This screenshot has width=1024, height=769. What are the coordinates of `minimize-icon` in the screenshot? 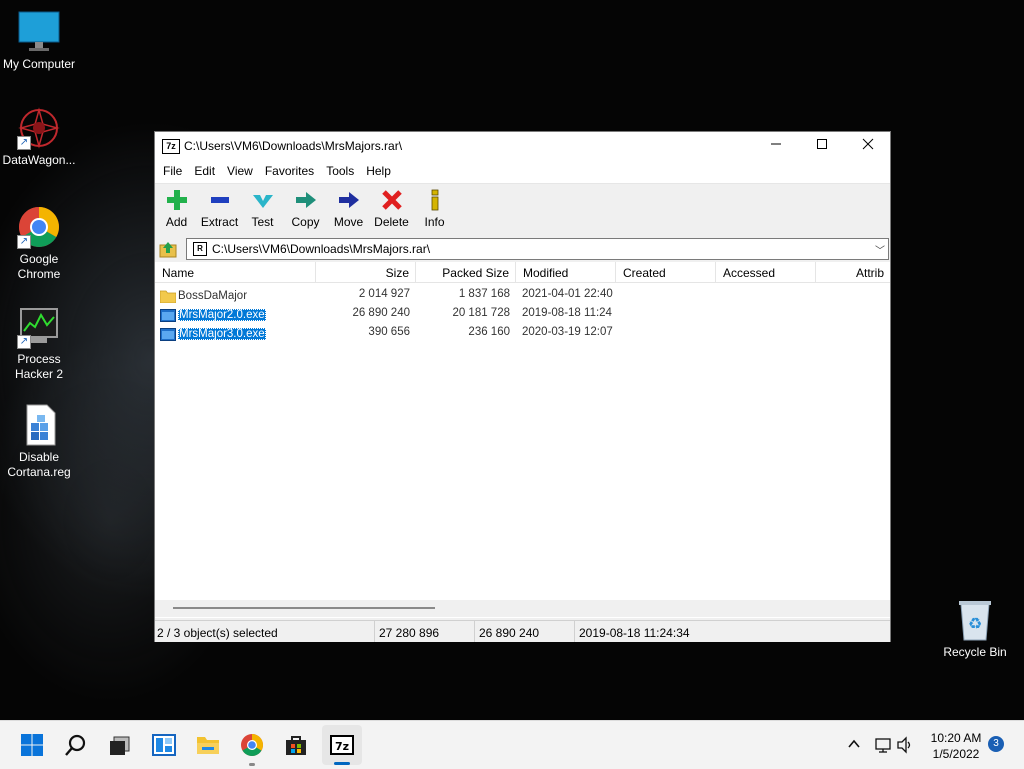 It's located at (776, 144).